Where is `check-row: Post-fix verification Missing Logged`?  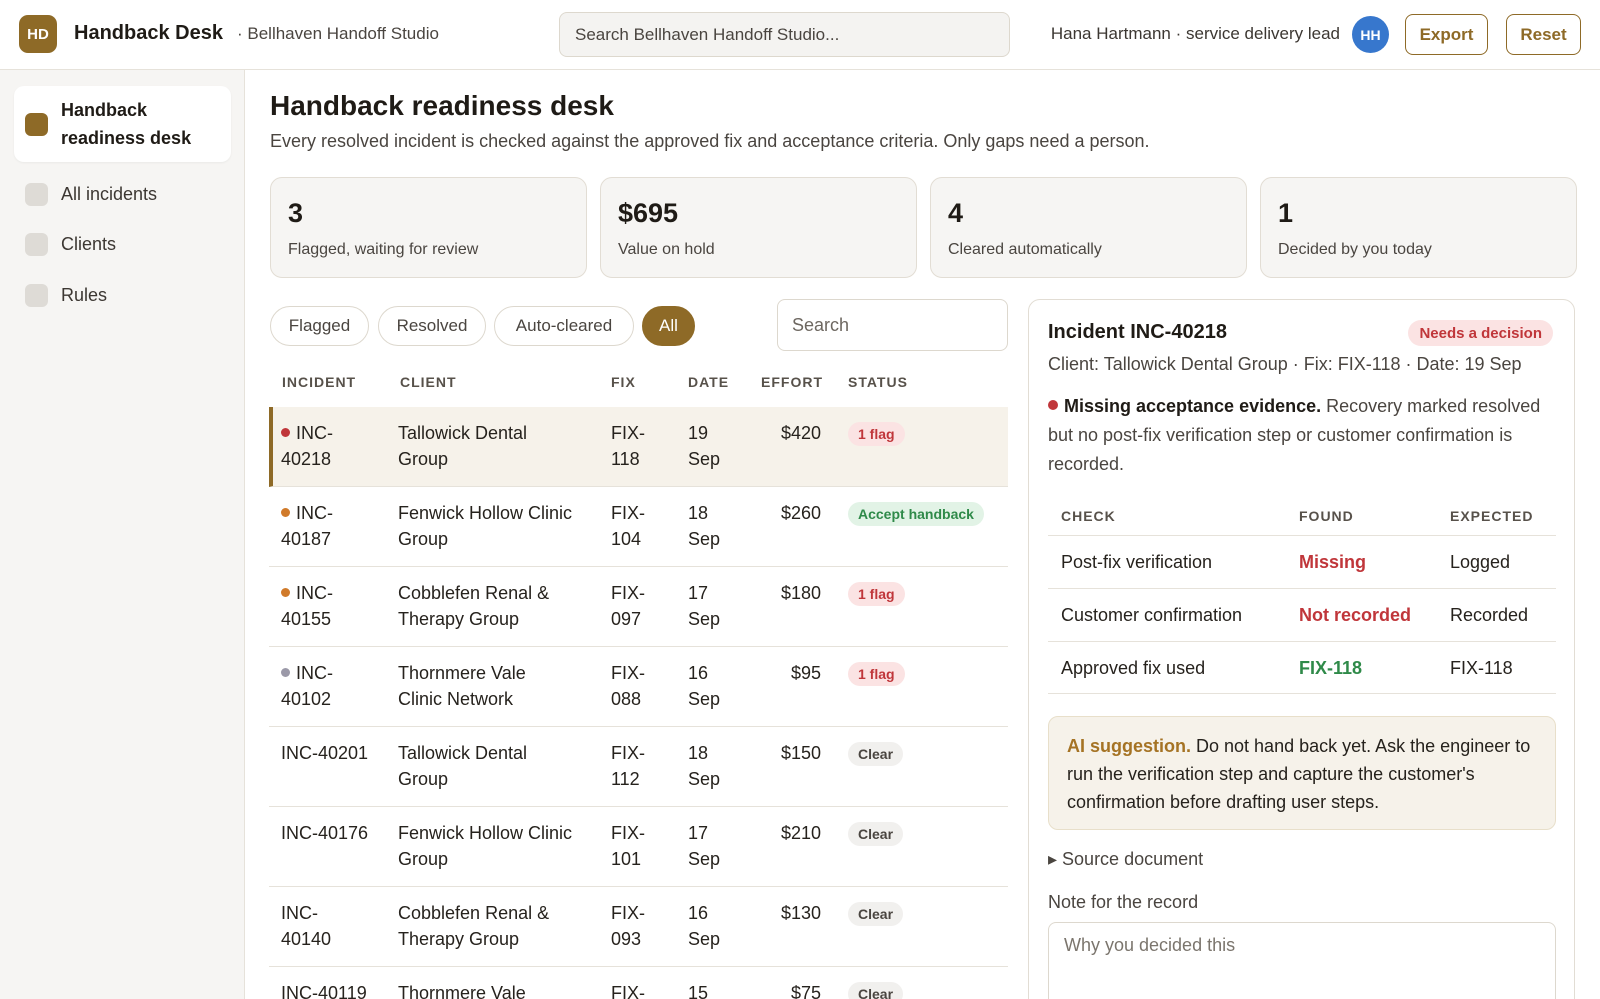 check-row: Post-fix verification Missing Logged is located at coordinates (1302, 561).